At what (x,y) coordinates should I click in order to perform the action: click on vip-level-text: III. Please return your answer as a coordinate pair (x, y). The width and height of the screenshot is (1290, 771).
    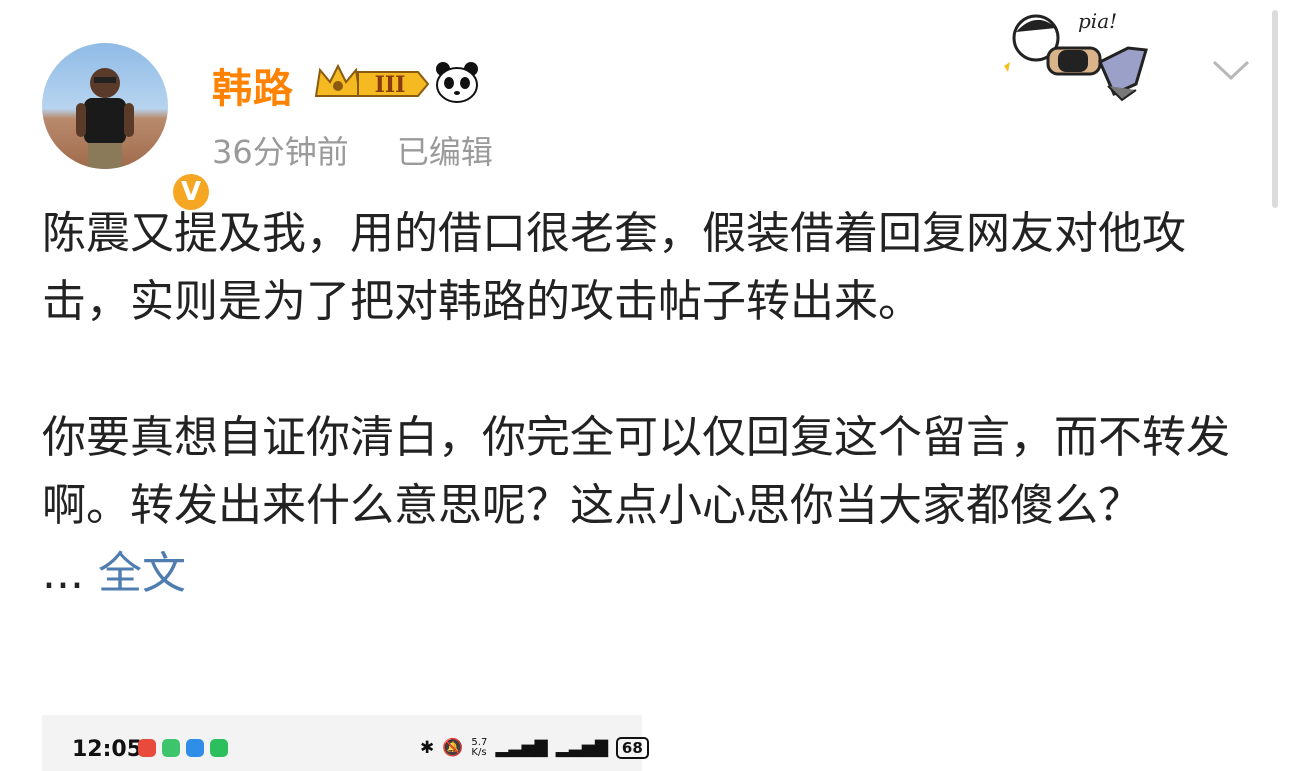
    Looking at the image, I should click on (390, 85).